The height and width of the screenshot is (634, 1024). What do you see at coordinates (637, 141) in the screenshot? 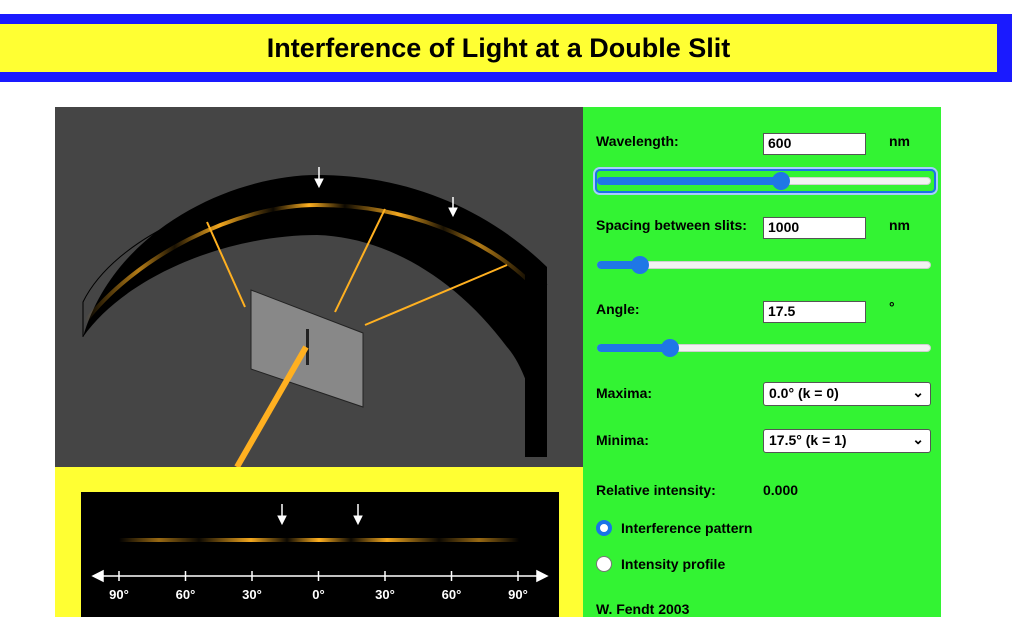
I see `wavelength-label: Wavelength:` at bounding box center [637, 141].